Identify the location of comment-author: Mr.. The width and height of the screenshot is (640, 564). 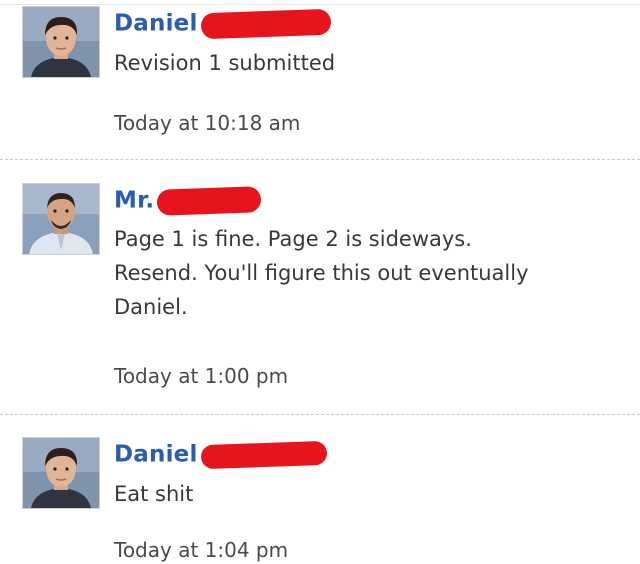
(188, 200).